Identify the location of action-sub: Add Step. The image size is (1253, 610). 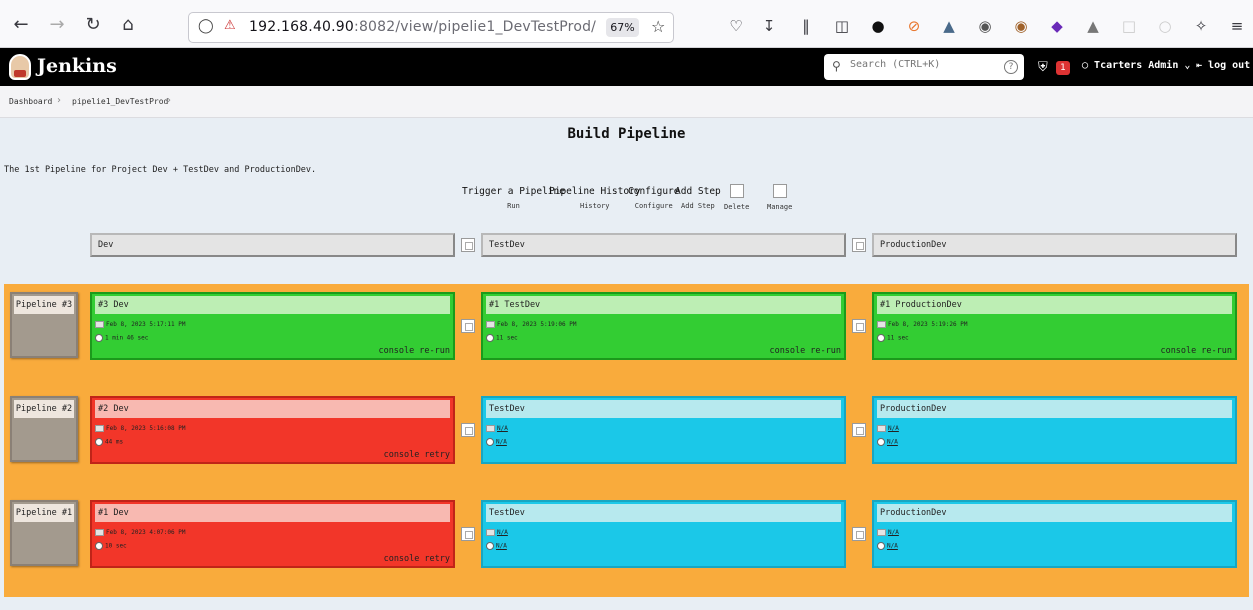
(698, 206).